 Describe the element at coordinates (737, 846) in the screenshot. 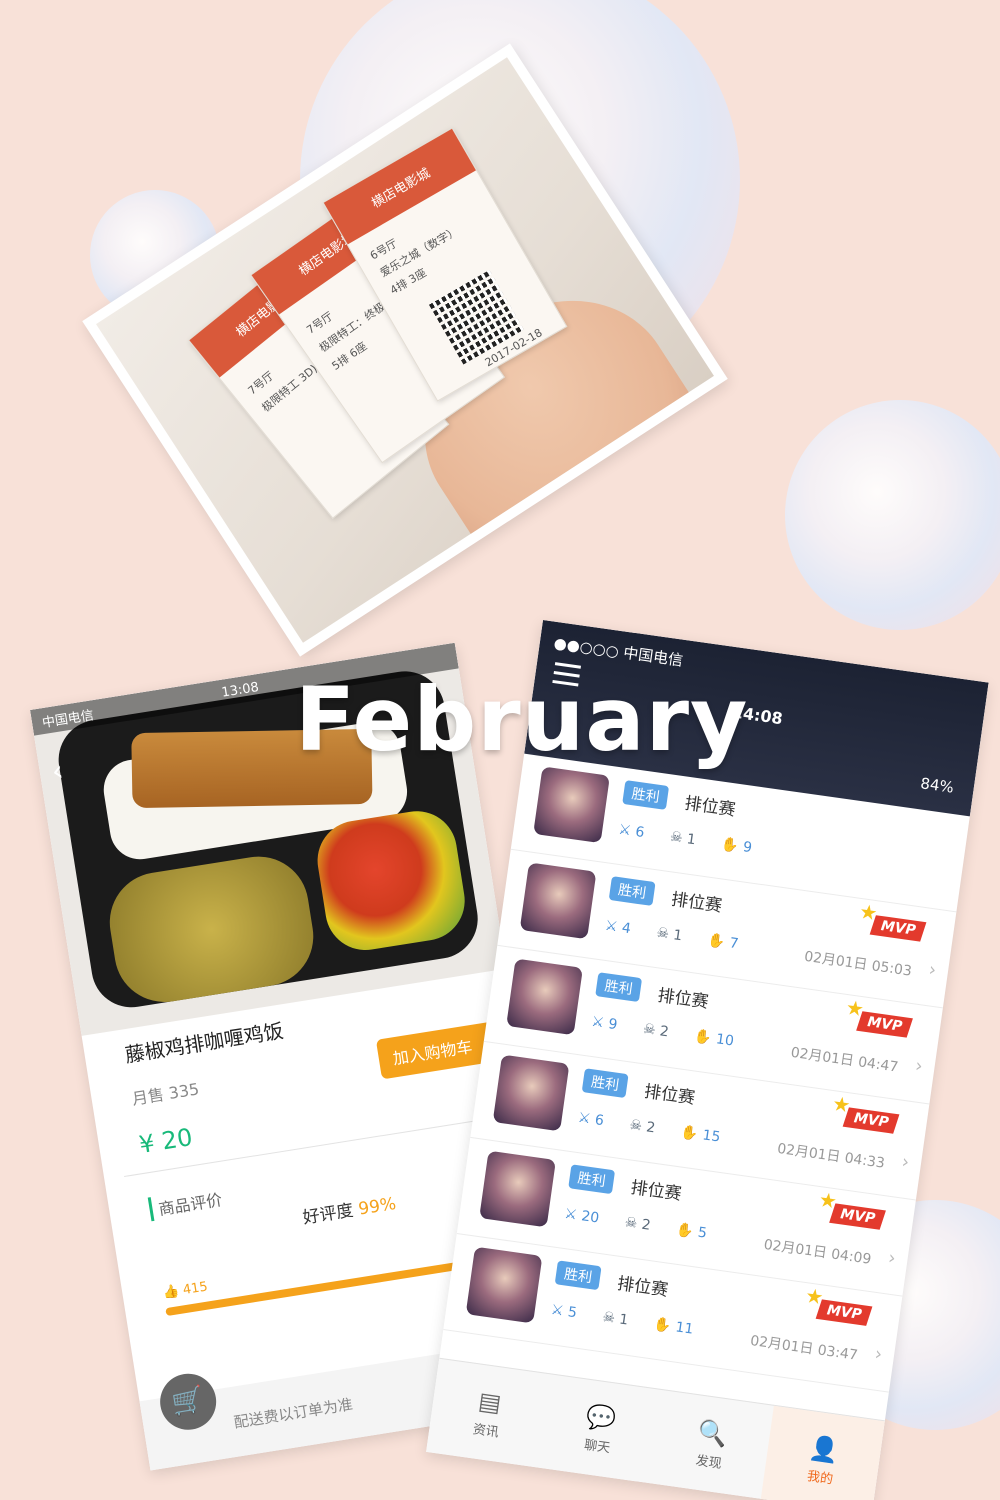

I see `assists-stat: ✋ 9` at that location.